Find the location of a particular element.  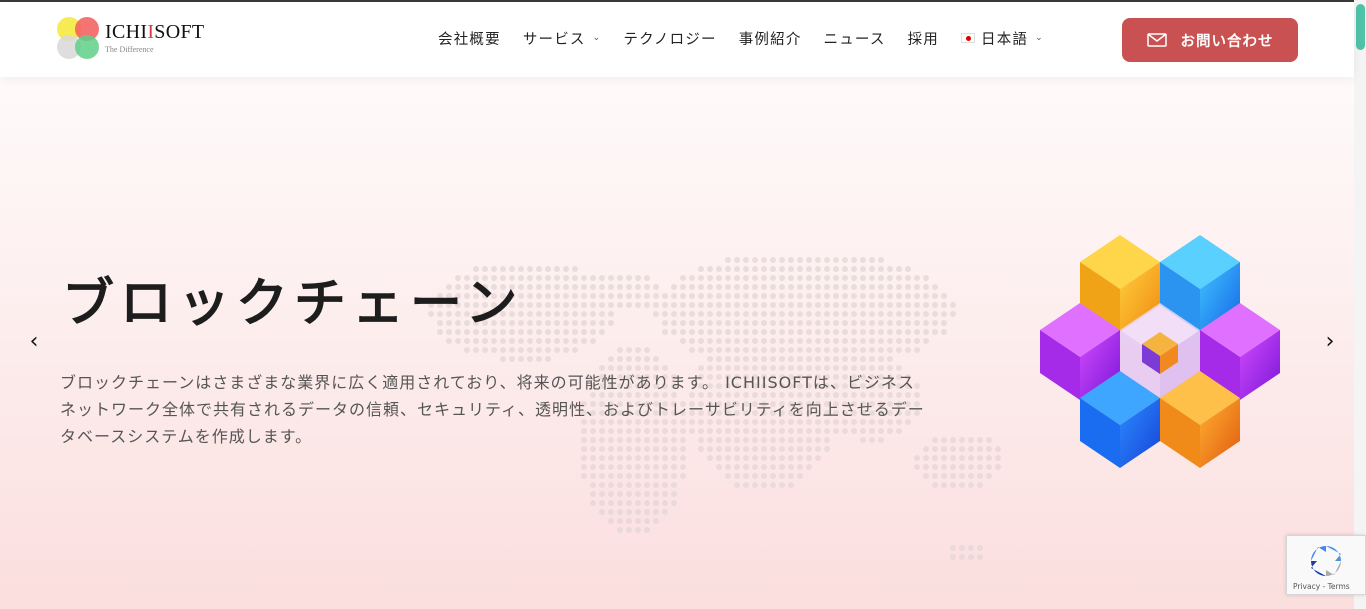

scrollbar-thumb is located at coordinates (1360, 27).